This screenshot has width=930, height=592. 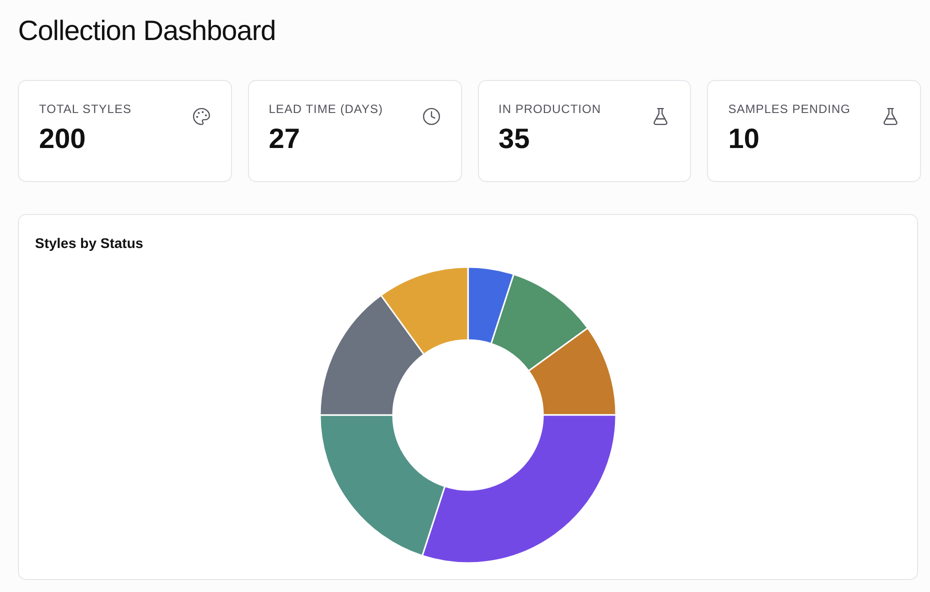 What do you see at coordinates (89, 243) in the screenshot?
I see `chart-title: Styles by Status` at bounding box center [89, 243].